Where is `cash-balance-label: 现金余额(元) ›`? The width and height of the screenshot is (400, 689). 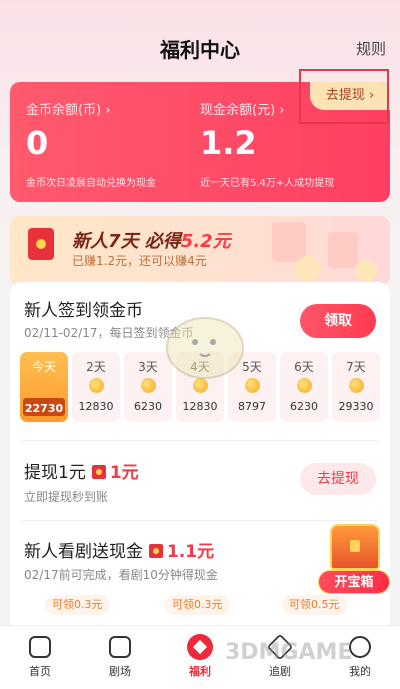
cash-balance-label: 现金余额(元) › is located at coordinates (242, 110).